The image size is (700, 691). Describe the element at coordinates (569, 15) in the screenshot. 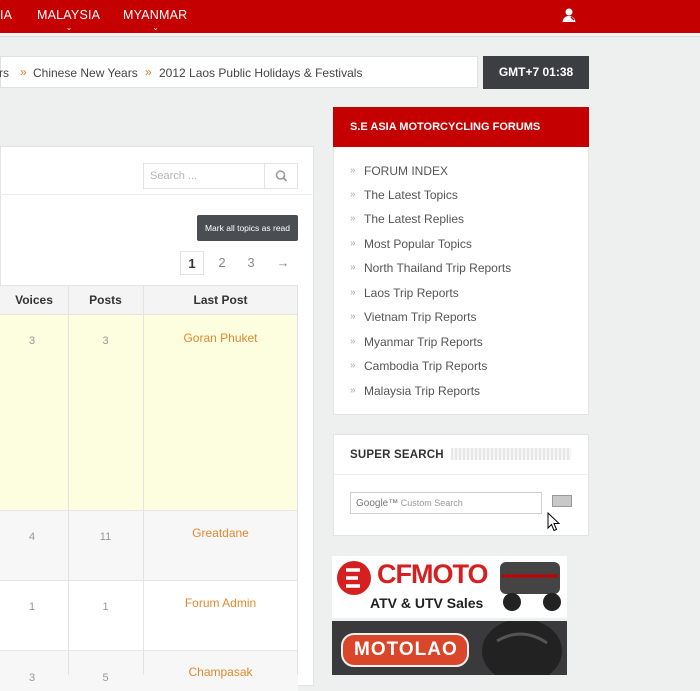

I see `user-icon` at that location.